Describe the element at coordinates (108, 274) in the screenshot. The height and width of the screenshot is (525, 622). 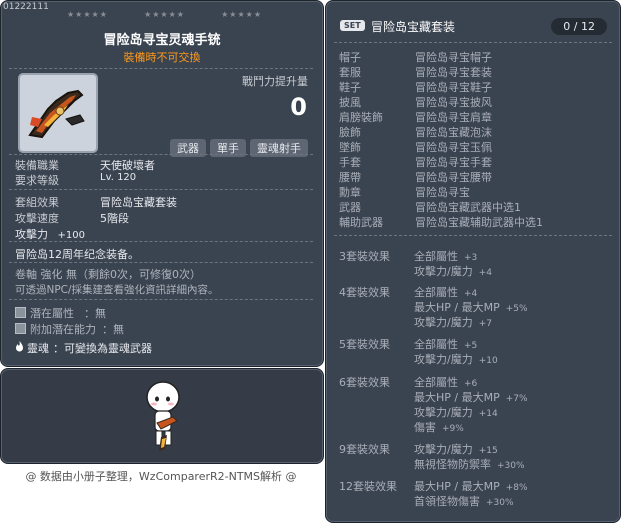
I see `scroll-upgrade-info: 卷軸 強化 無（剩餘0次，可修復0次）` at that location.